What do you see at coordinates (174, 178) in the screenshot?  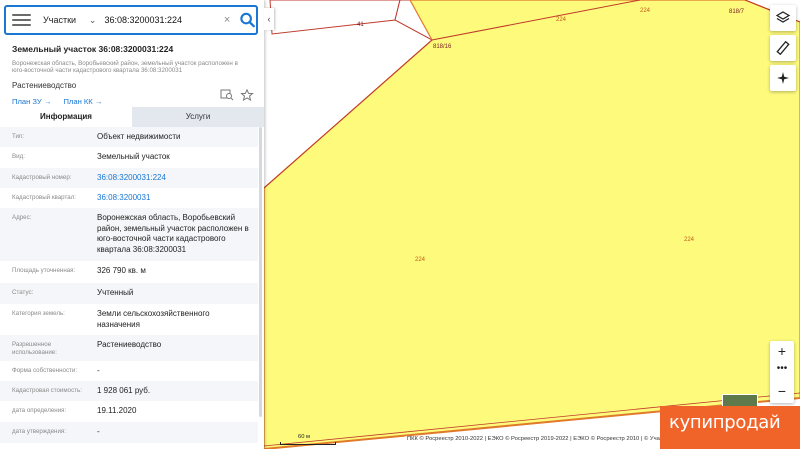 I see `cadastral-number-link: 36:08:3200031:224` at bounding box center [174, 178].